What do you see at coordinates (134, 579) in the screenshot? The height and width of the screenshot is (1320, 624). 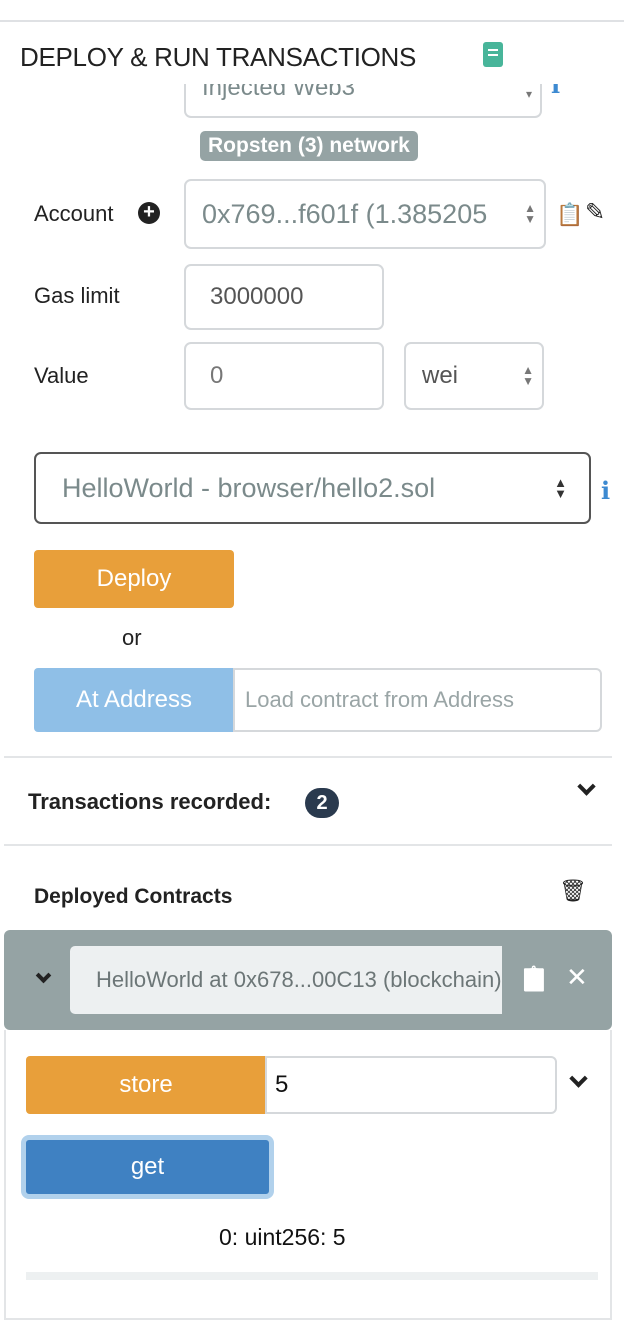 I see `deploy-button: Deploy` at bounding box center [134, 579].